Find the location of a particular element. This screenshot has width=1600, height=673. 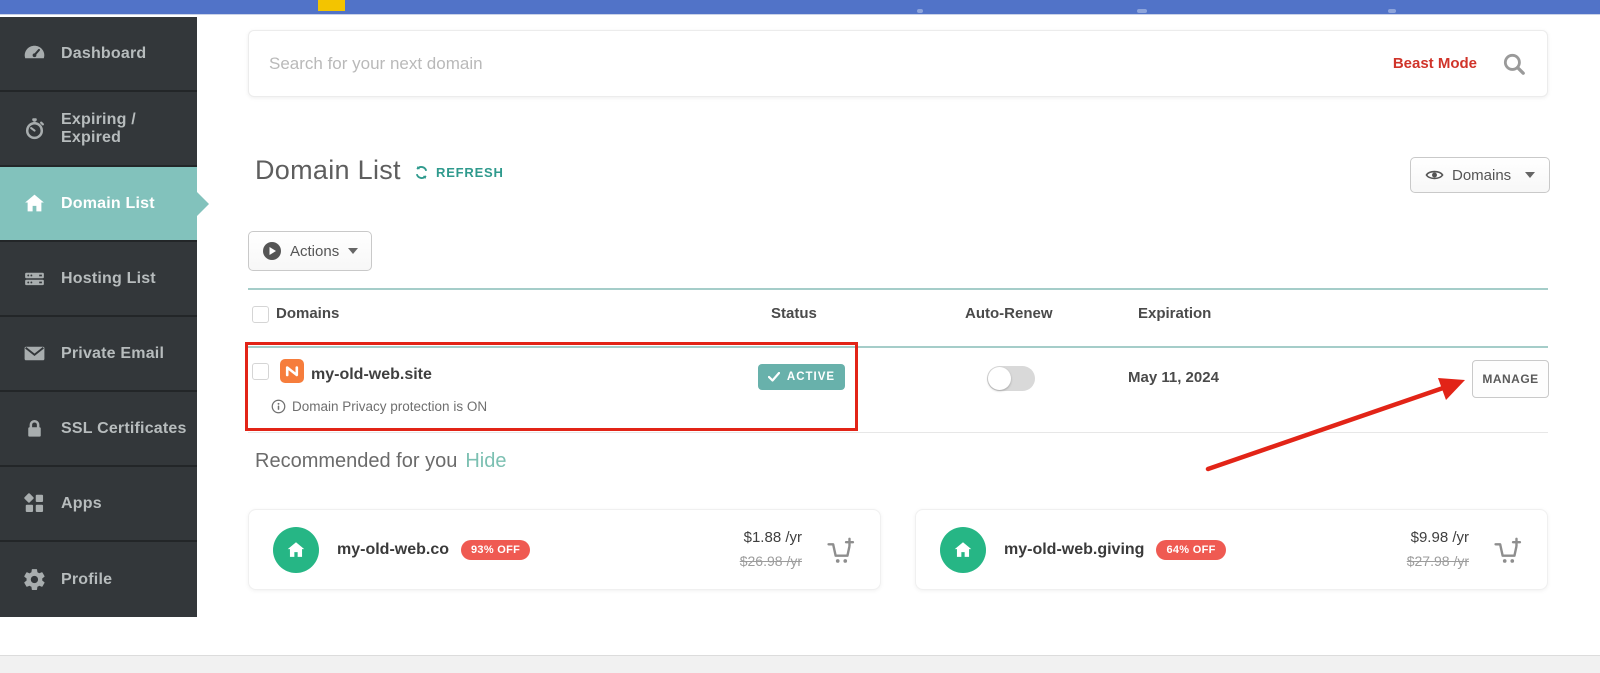

sidebar-item-apps: Apps is located at coordinates (98, 504).